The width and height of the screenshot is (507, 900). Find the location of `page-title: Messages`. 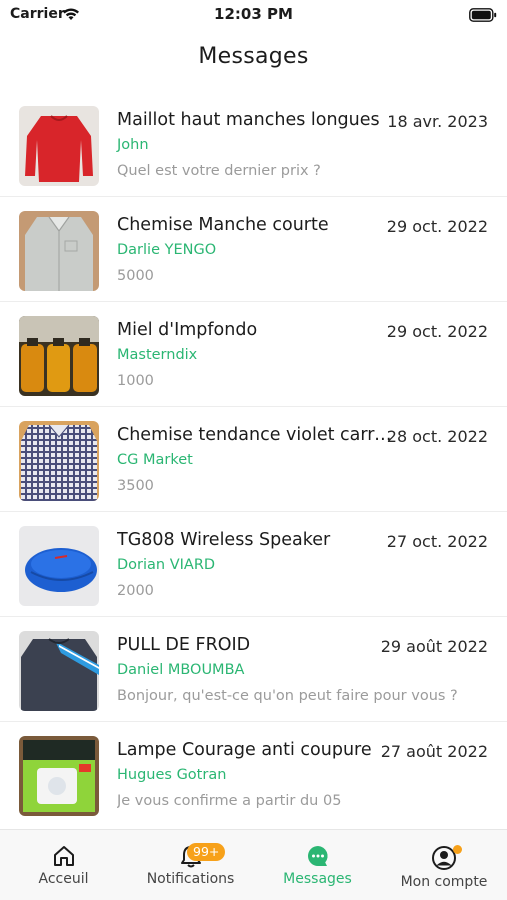

page-title: Messages is located at coordinates (253, 56).